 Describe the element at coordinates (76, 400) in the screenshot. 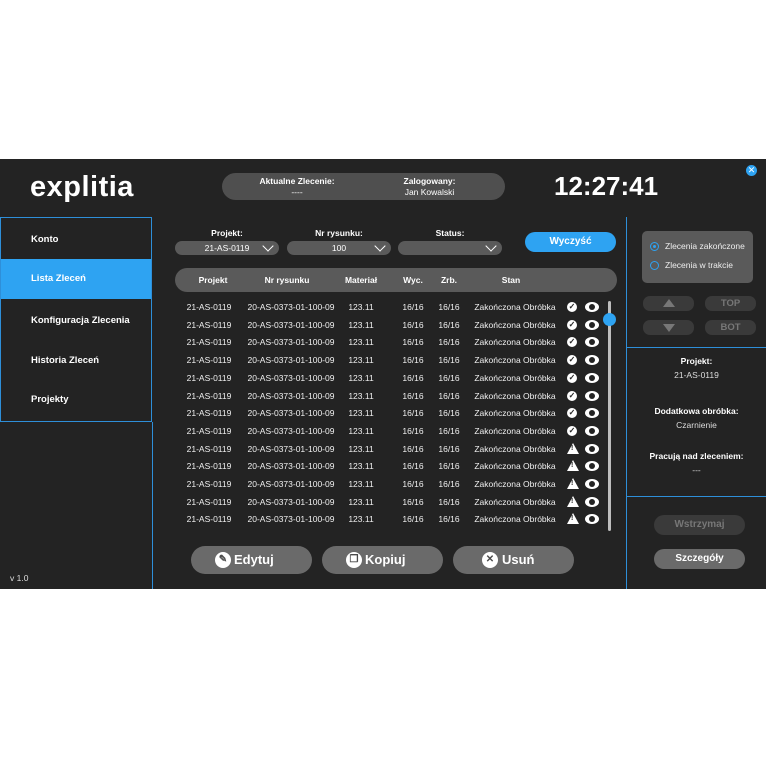

I see `sidebar-item-projects: Projekty` at that location.